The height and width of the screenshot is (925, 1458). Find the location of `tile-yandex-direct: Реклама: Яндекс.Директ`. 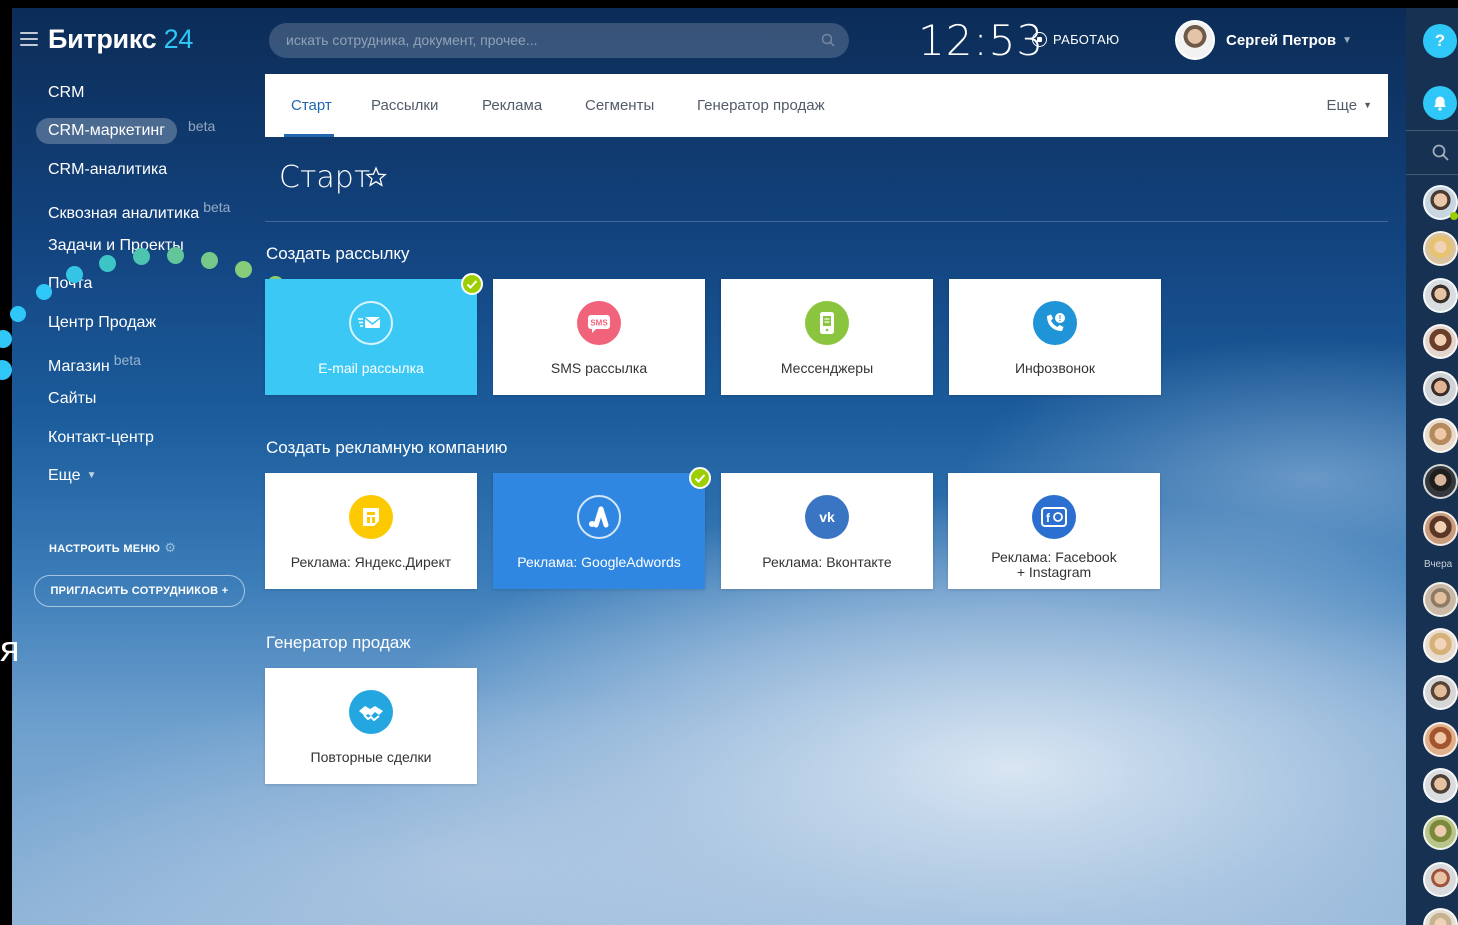

tile-yandex-direct: Реклама: Яндекс.Директ is located at coordinates (371, 531).